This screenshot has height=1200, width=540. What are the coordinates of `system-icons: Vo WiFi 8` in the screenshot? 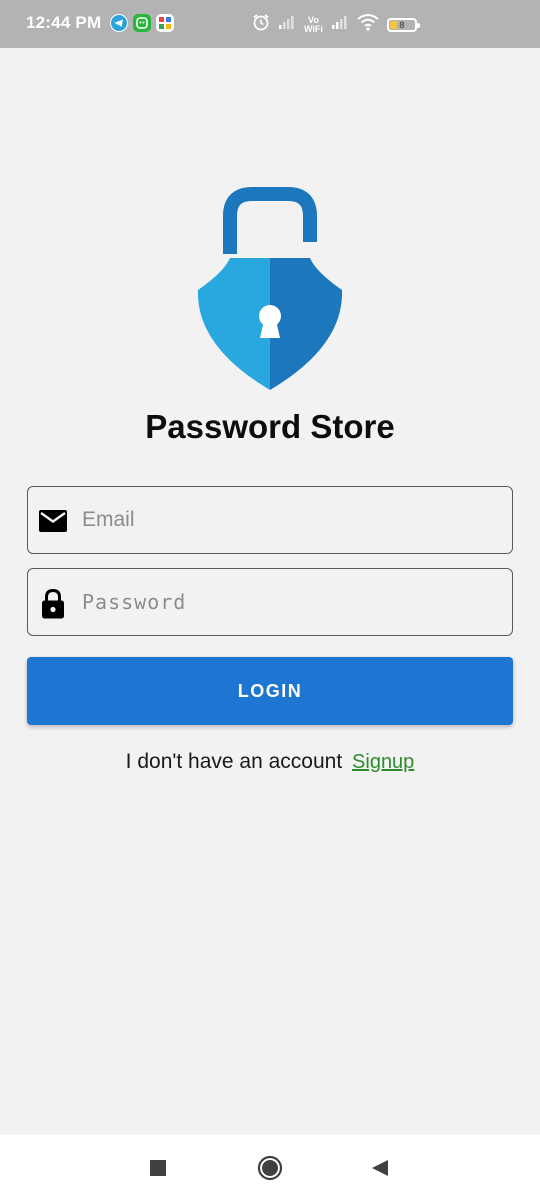 It's located at (336, 24).